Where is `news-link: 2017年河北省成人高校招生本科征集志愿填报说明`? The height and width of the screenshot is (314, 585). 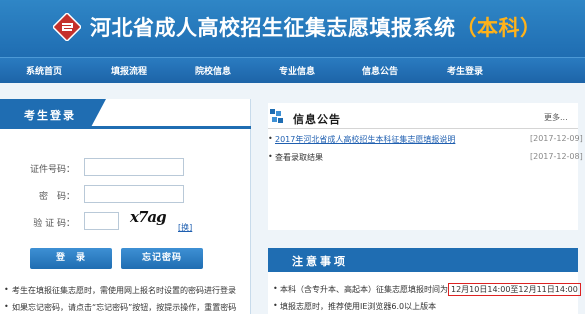 news-link: 2017年河北省成人高校招生本科征集志愿填报说明 is located at coordinates (361, 139).